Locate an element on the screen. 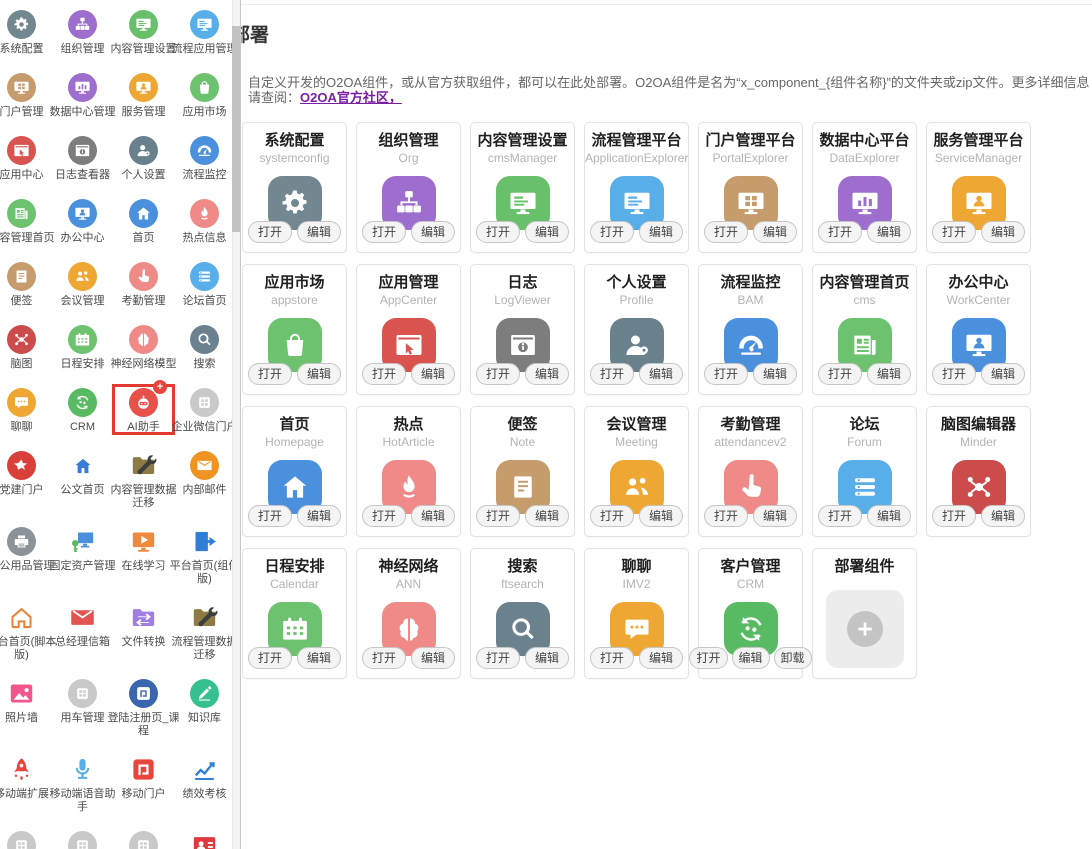 The height and width of the screenshot is (849, 1092). sidebar-item: 移动门户 is located at coordinates (143, 783).